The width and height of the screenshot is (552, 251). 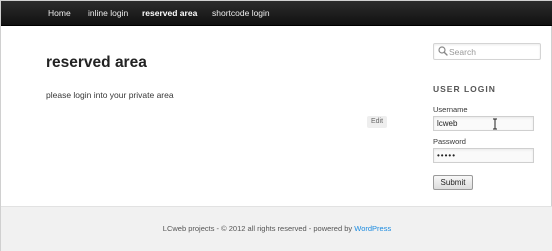 What do you see at coordinates (59, 13) in the screenshot?
I see `nav-item-home: Home` at bounding box center [59, 13].